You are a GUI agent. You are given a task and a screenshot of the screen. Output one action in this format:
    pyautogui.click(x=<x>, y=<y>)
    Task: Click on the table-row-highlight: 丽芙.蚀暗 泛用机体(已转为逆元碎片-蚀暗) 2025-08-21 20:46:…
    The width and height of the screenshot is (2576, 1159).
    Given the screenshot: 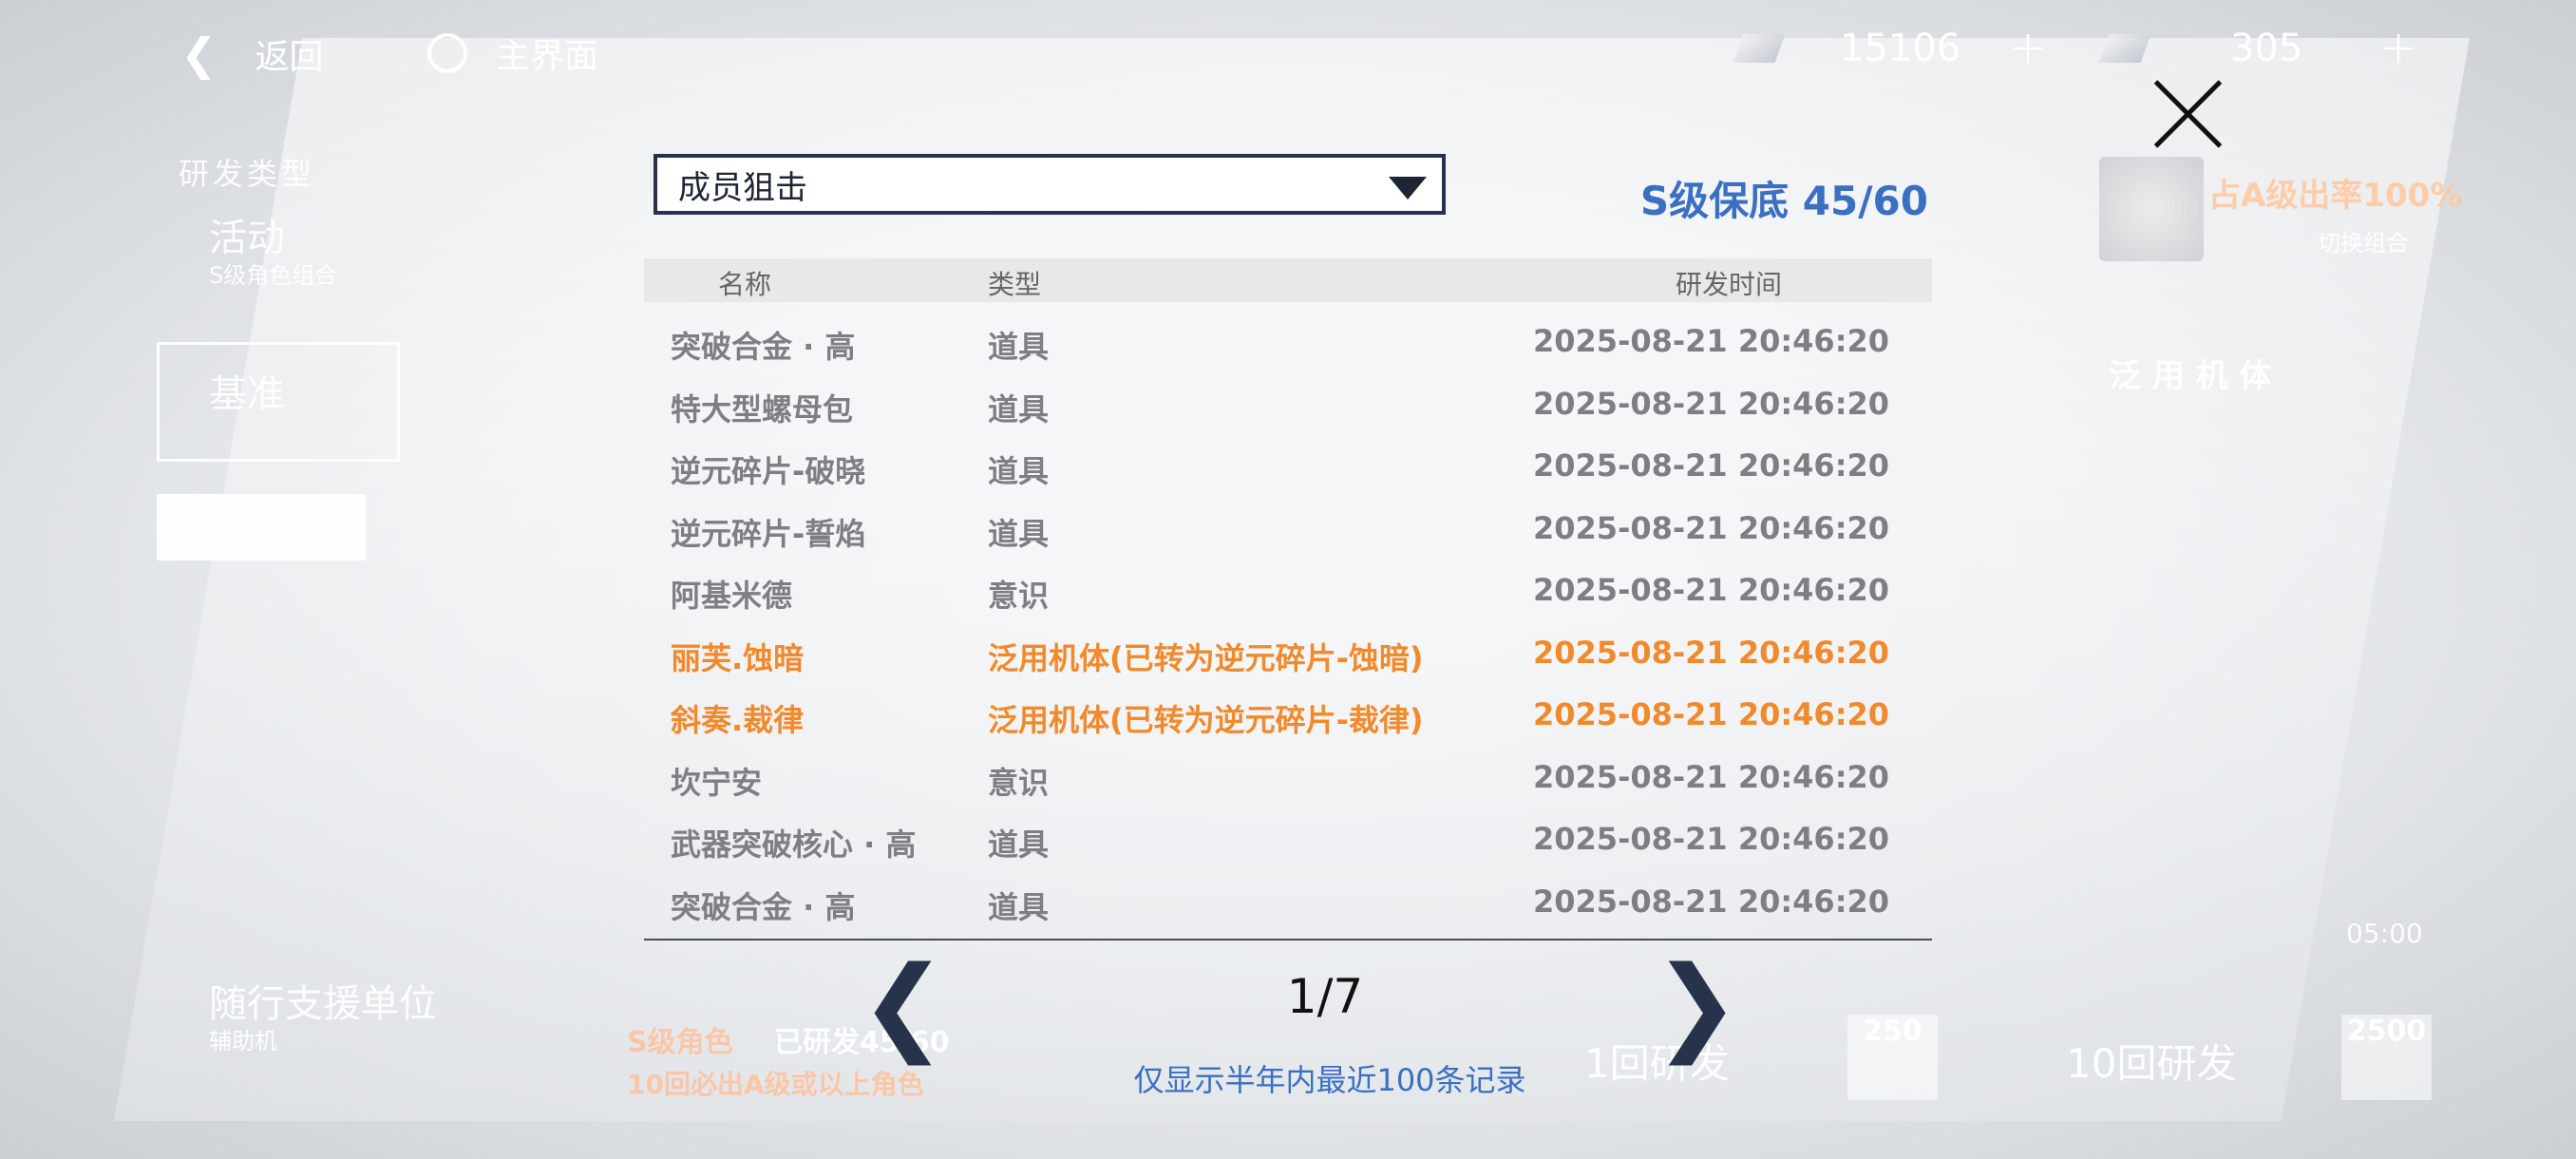 What is the action you would take?
    pyautogui.click(x=1288, y=652)
    